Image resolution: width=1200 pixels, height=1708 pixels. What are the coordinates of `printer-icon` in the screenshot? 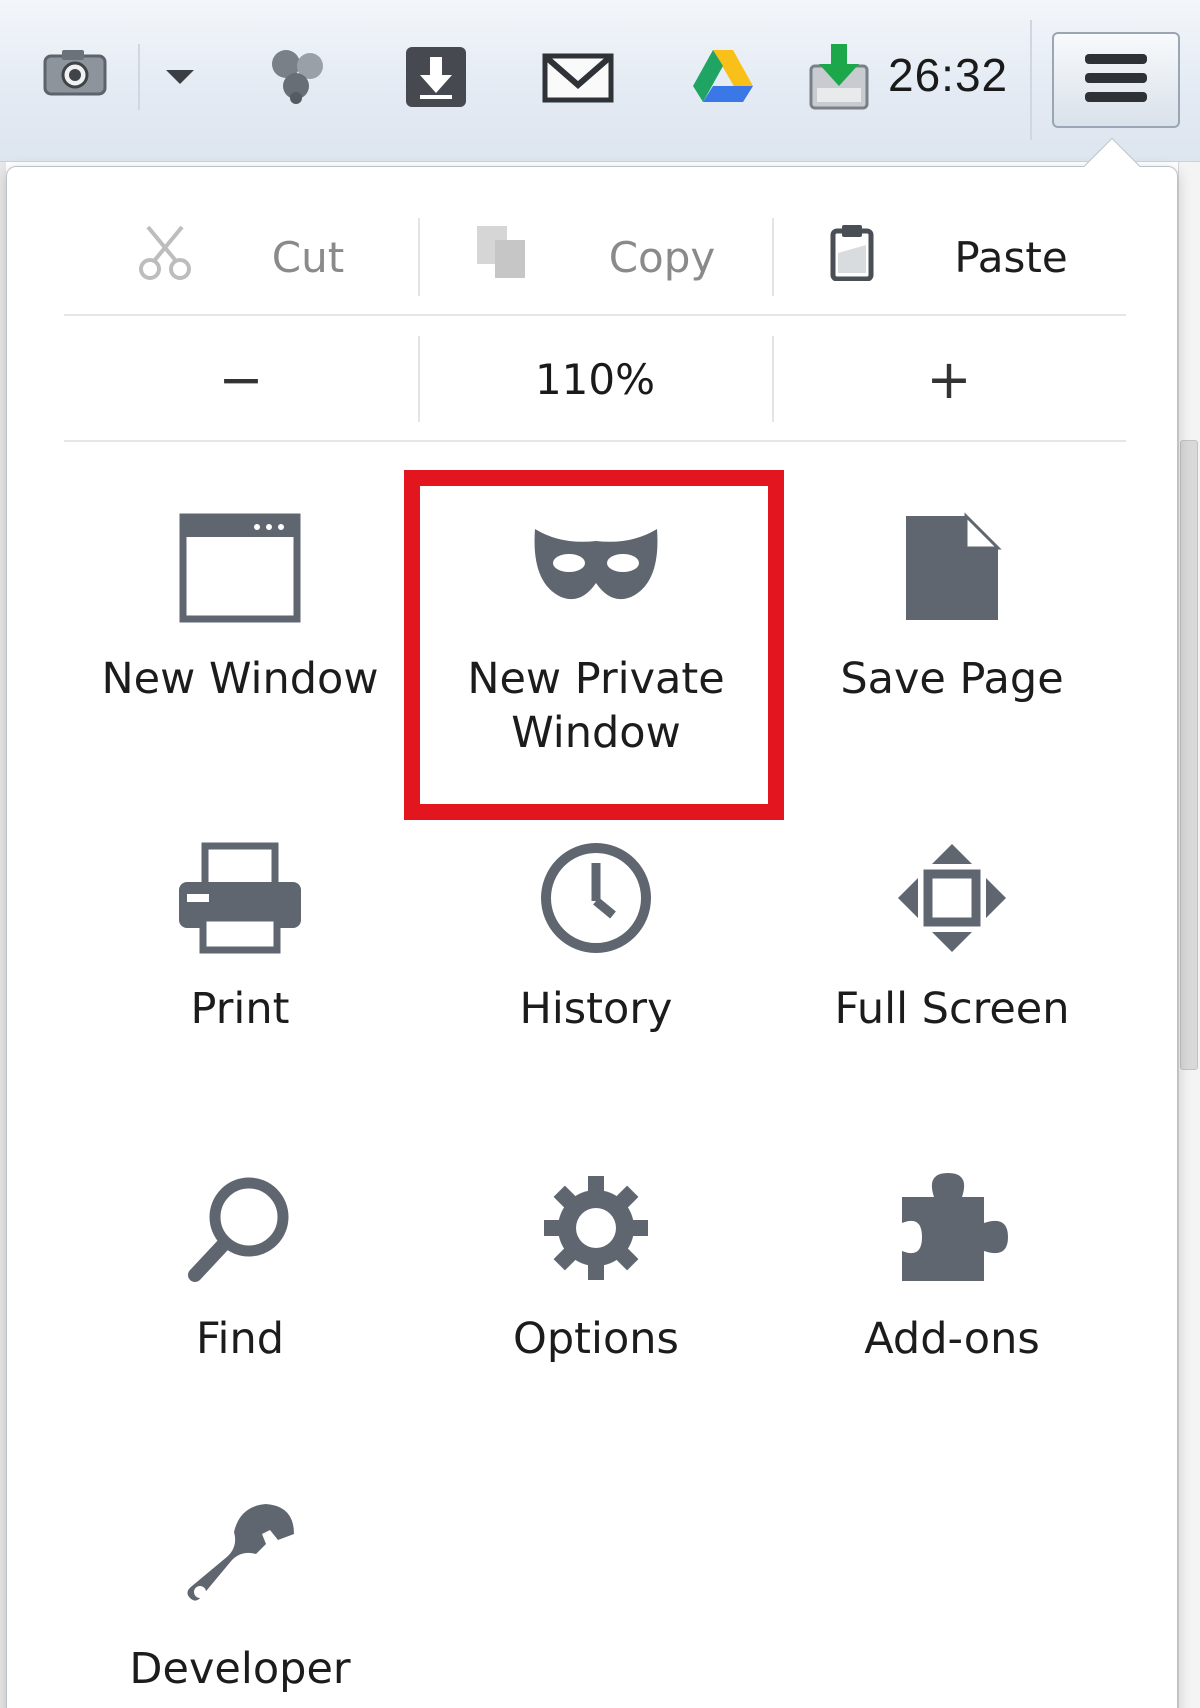 It's located at (240, 898).